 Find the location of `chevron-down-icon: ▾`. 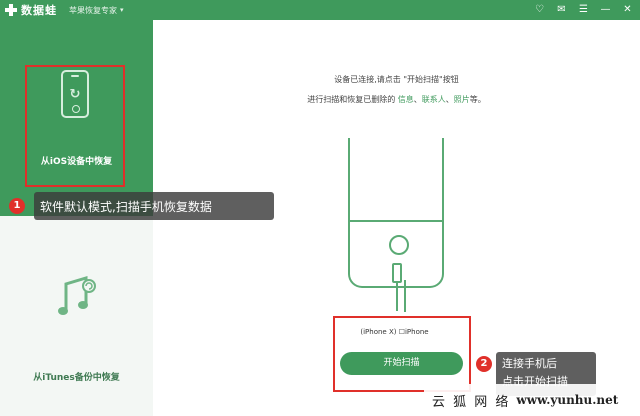

chevron-down-icon: ▾ is located at coordinates (122, 10).